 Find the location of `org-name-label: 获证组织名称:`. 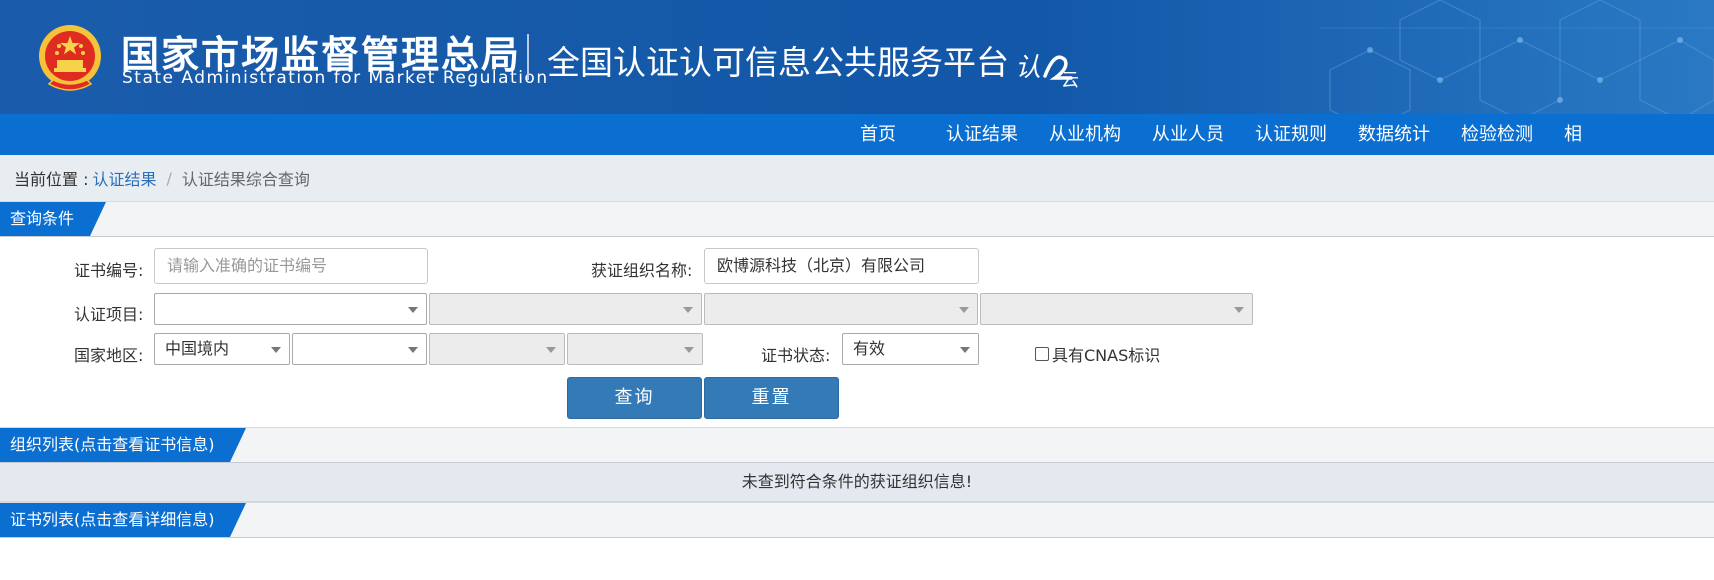

org-name-label: 获证组织名称: is located at coordinates (642, 270).